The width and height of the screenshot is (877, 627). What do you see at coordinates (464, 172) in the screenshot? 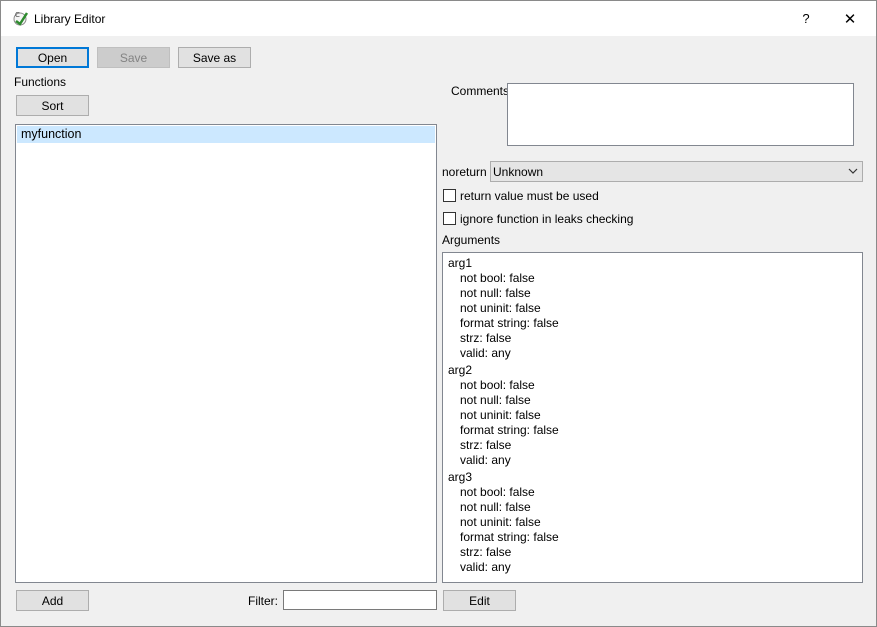
I see `noreturn-label: noreturn` at bounding box center [464, 172].